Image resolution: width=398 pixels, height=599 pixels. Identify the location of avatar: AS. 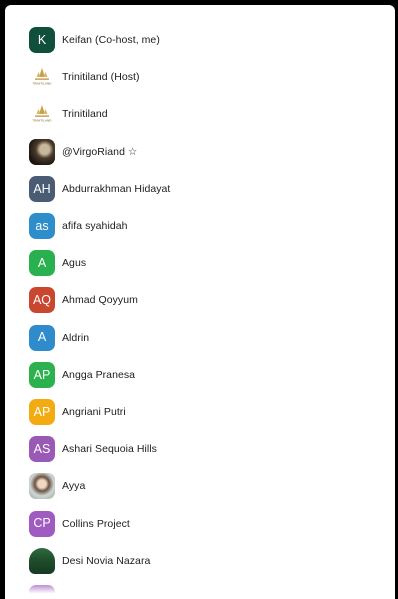
(42, 449).